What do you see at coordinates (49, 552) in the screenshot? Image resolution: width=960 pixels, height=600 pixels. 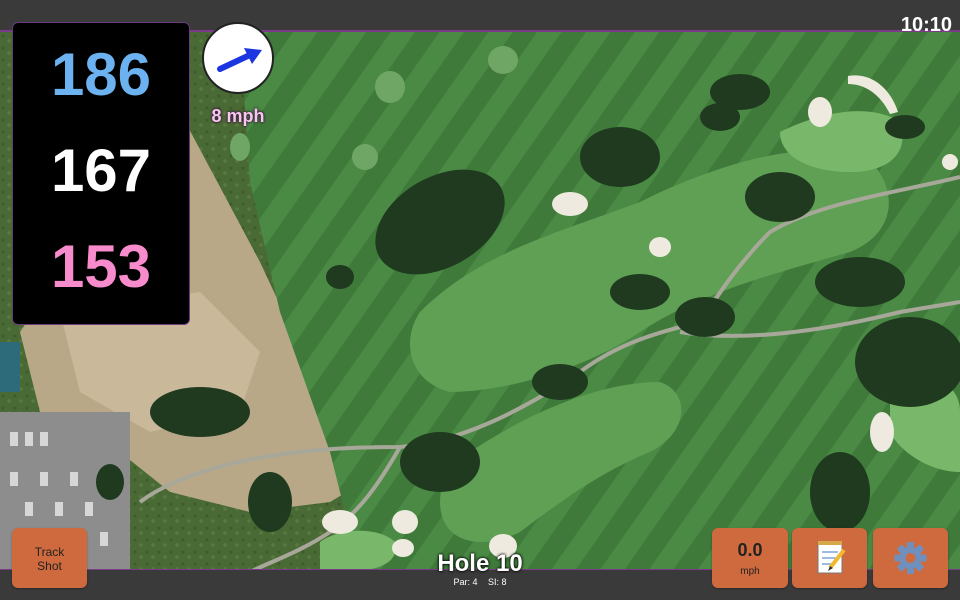 I see `track-shot-label-line1: Track` at bounding box center [49, 552].